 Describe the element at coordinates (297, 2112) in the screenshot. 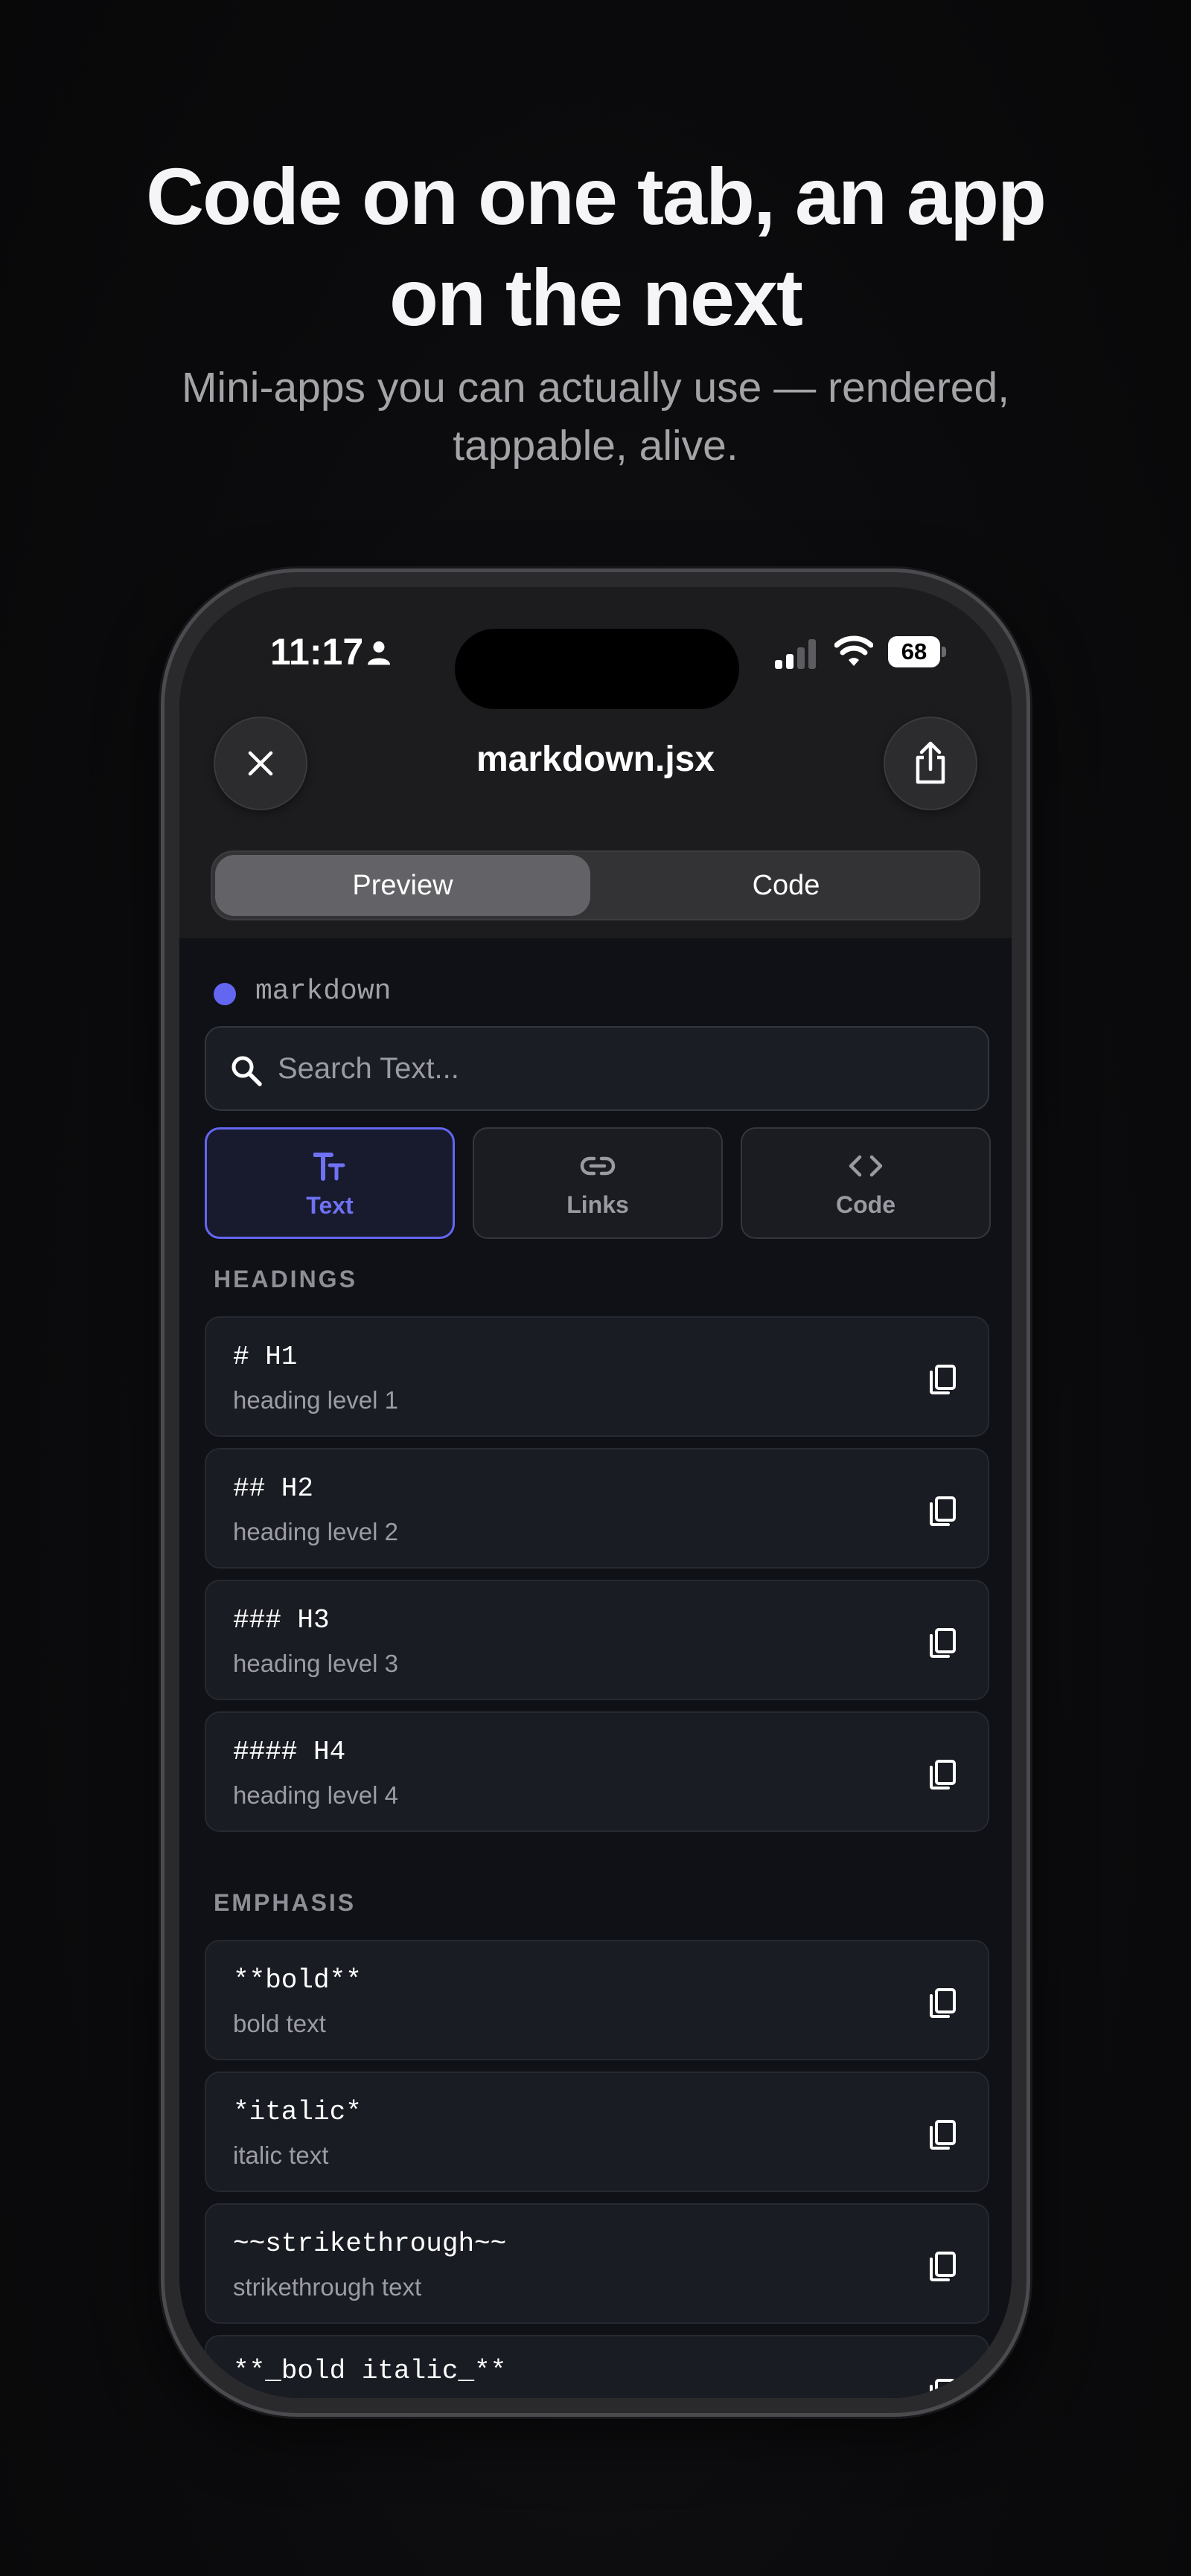

I see `item-syntax: *italic*` at that location.